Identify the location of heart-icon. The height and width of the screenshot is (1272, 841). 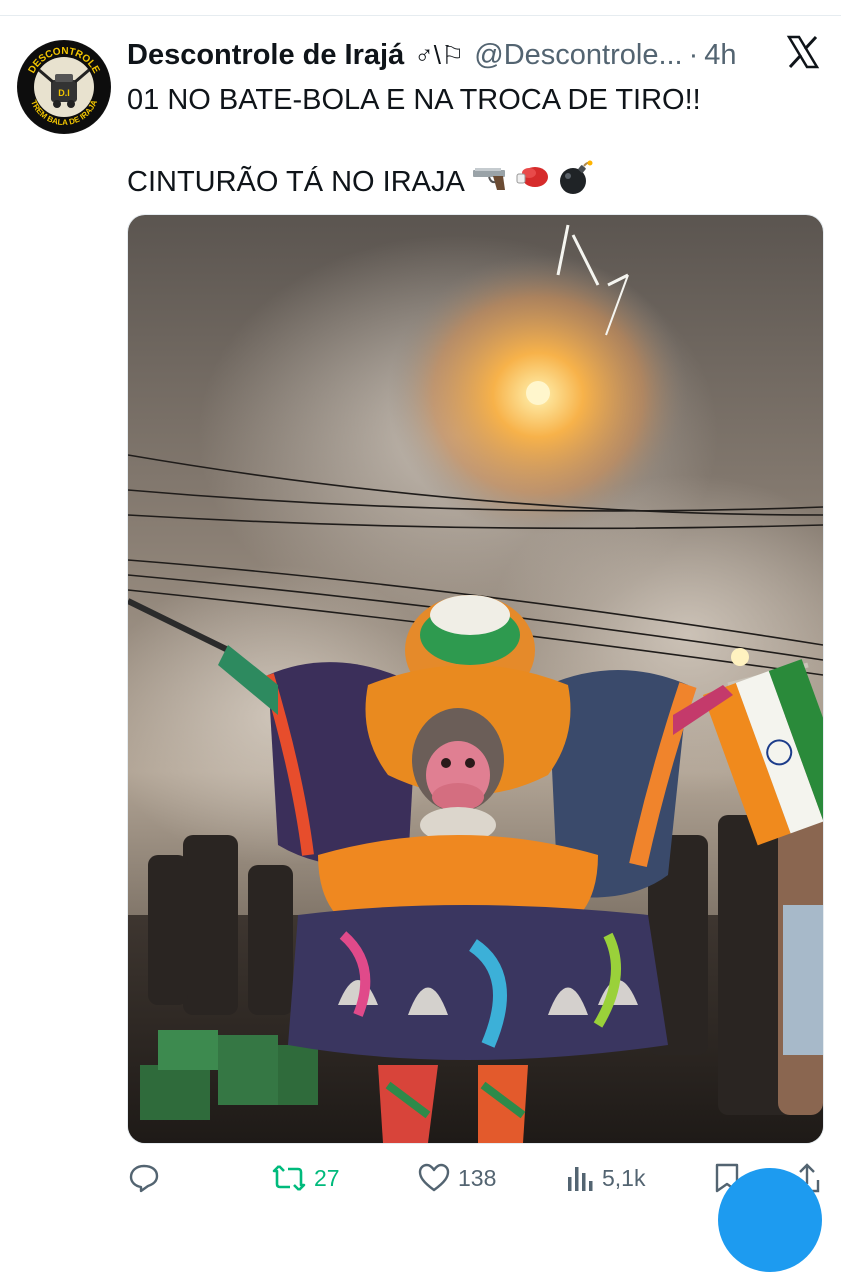
(434, 1177).